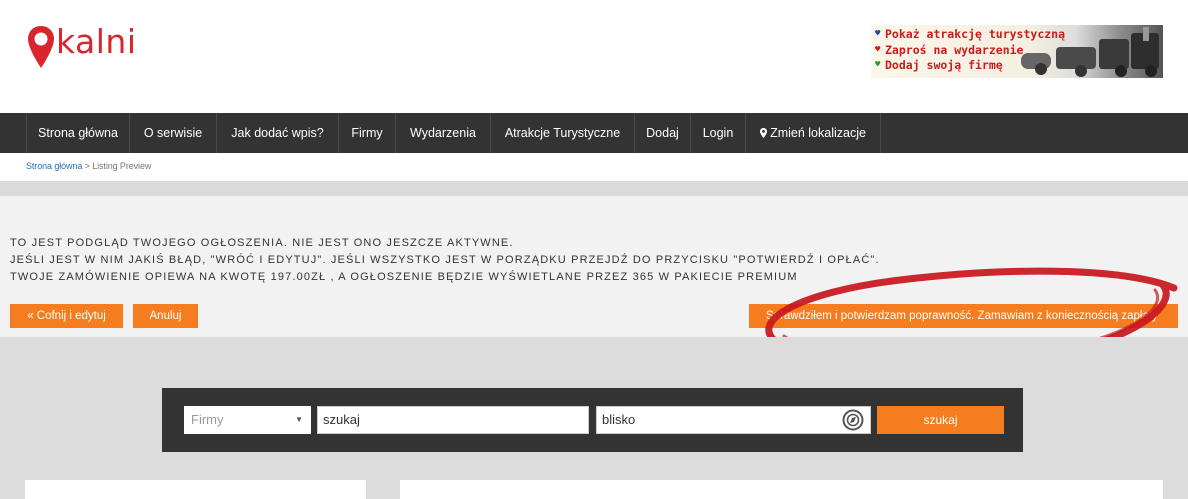  What do you see at coordinates (195, 489) in the screenshot?
I see `sidebar-card` at bounding box center [195, 489].